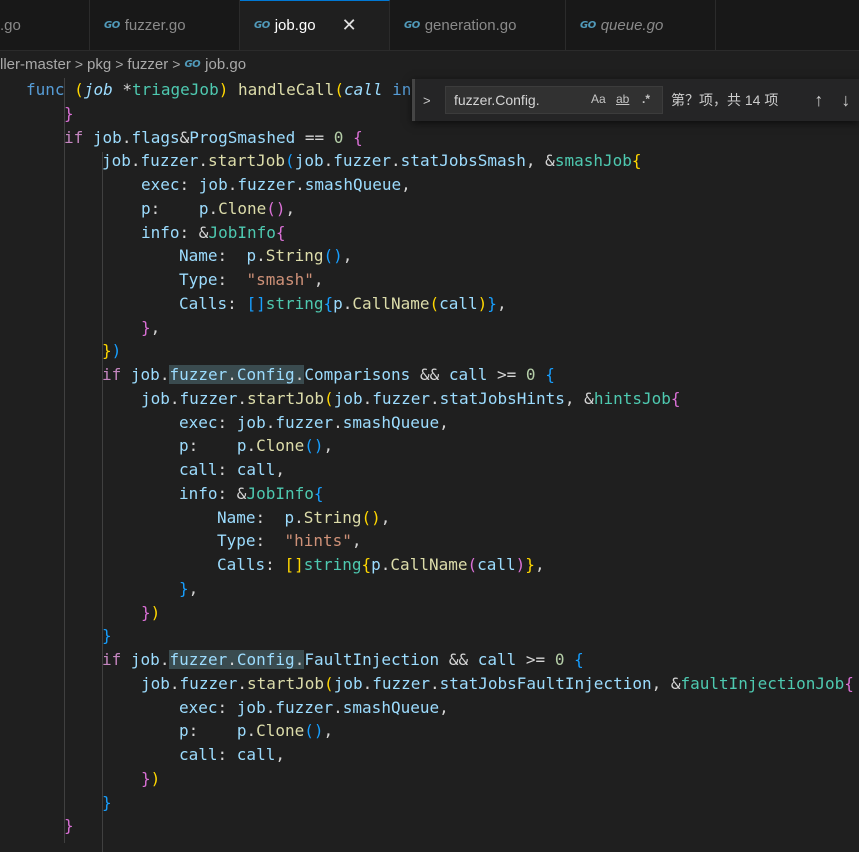 This screenshot has height=852, width=859. I want to click on match-case-icon: Aa, so click(598, 99).